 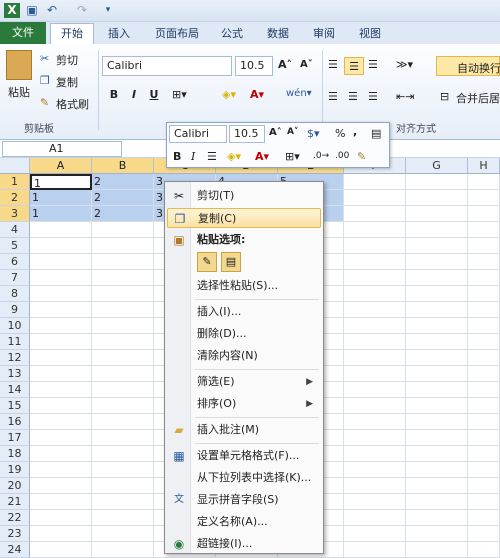 I want to click on merge-icon: ⊟, so click(x=444, y=96).